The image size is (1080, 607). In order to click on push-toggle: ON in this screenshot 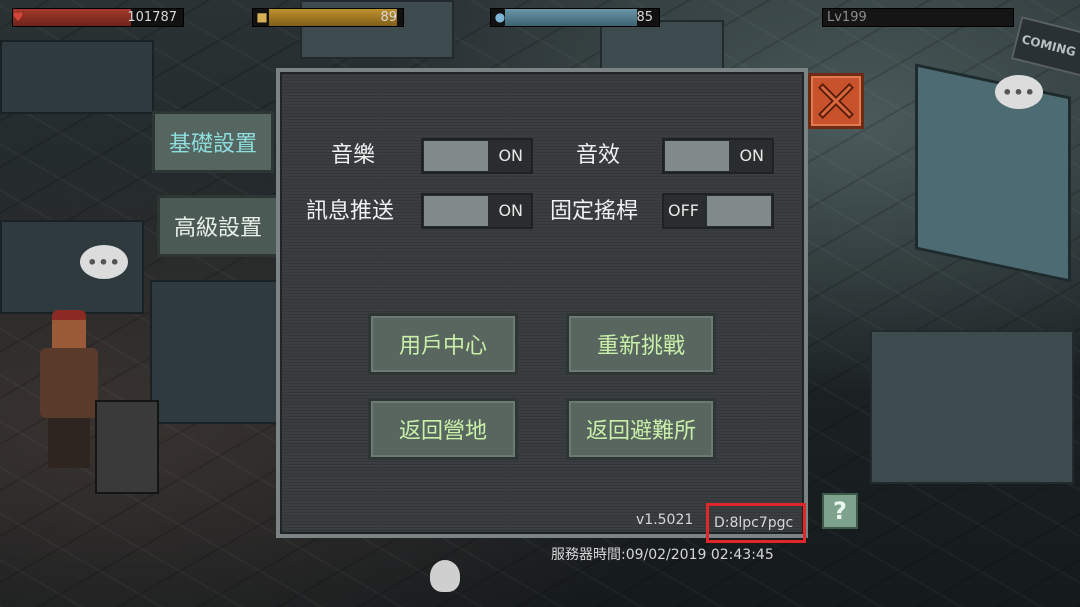, I will do `click(477, 211)`.